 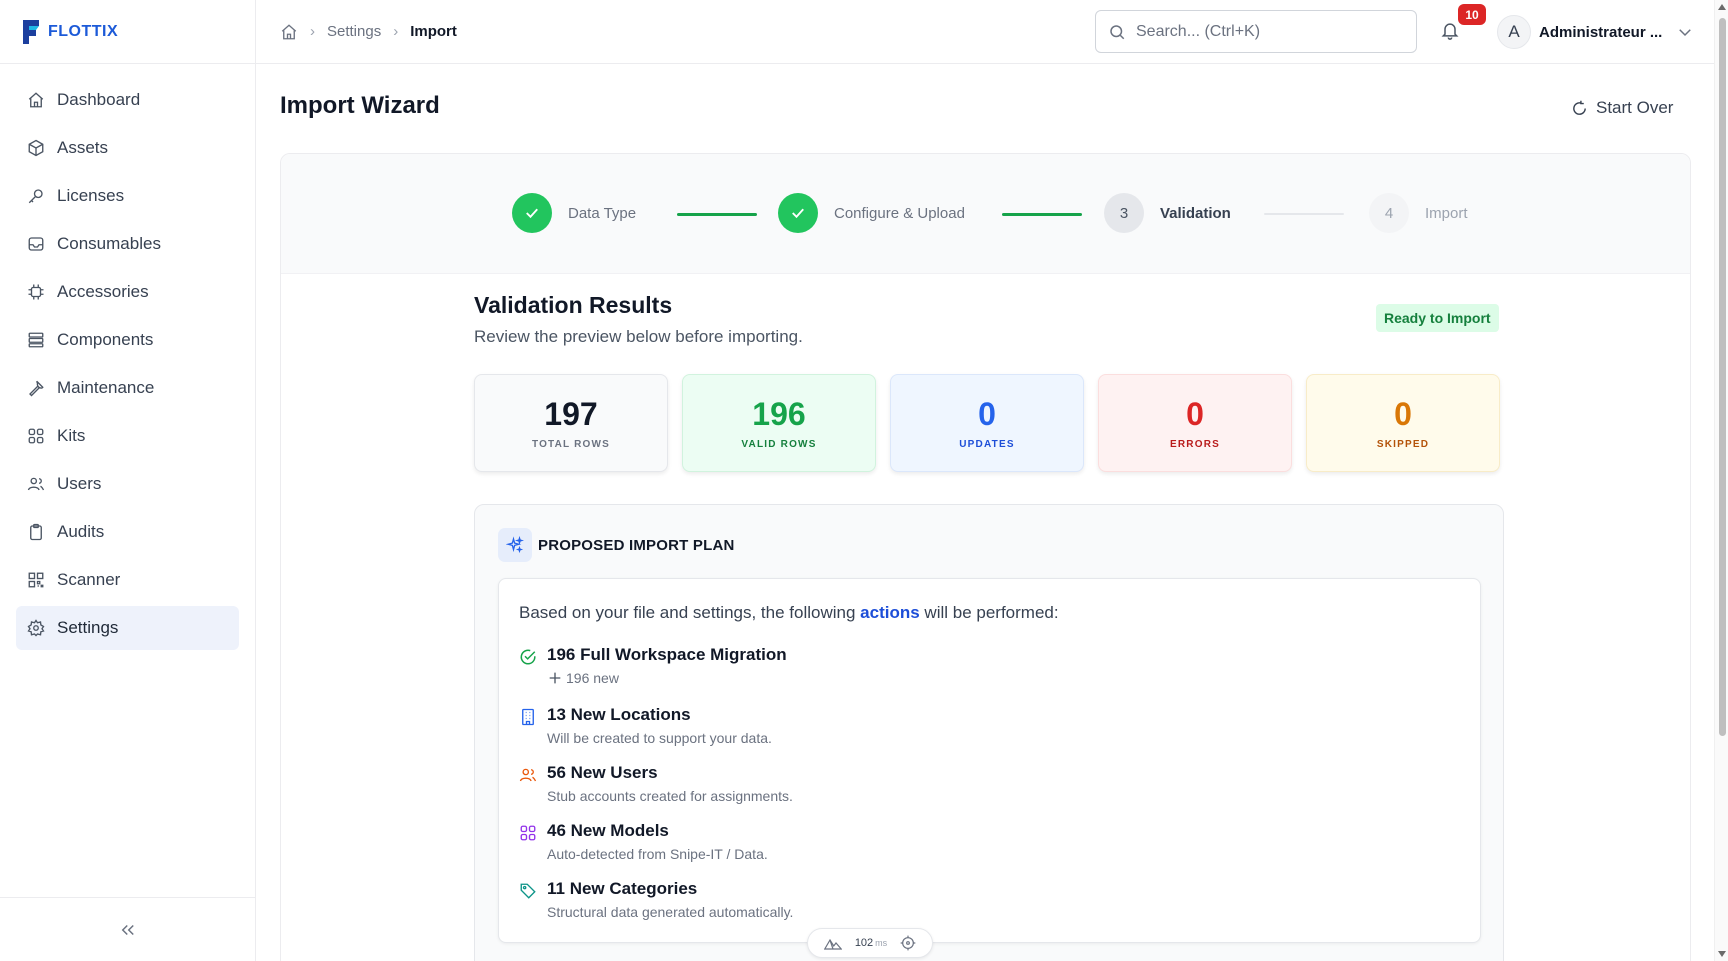 I want to click on plan-item-title: 196 Full Workspace Migration, so click(x=667, y=654).